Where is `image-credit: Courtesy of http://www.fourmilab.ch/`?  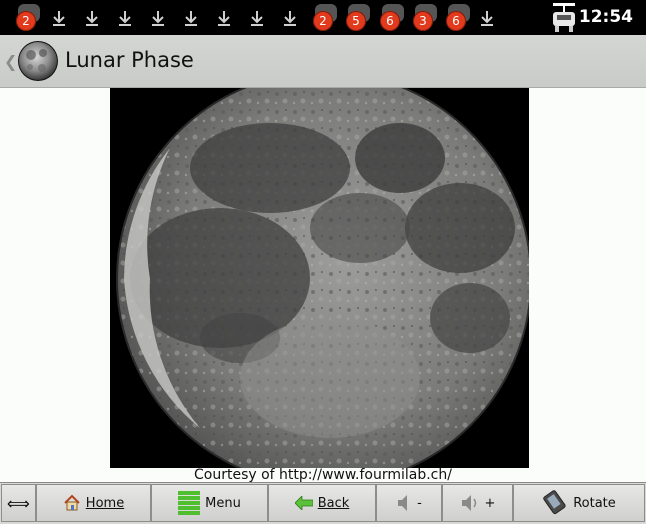 image-credit: Courtesy of http://www.fourmilab.ch/ is located at coordinates (323, 475).